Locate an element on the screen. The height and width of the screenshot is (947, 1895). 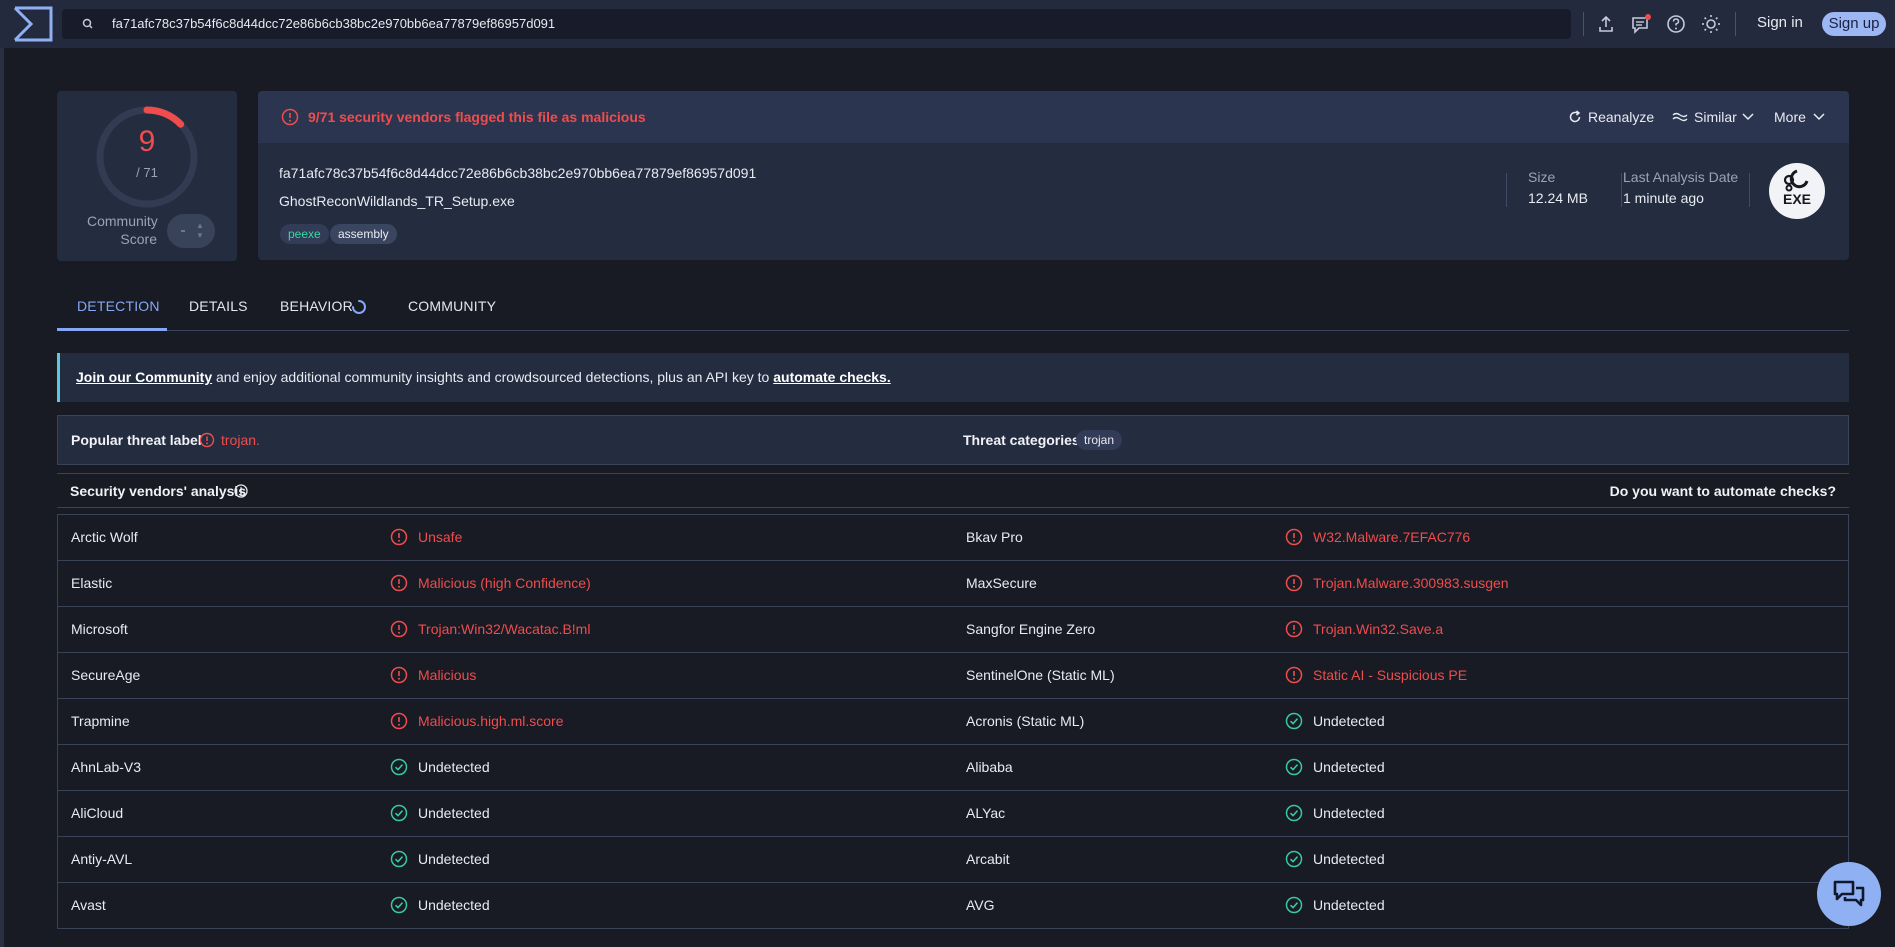
automate-checks-prompt: Do you want to automate checks? is located at coordinates (1723, 491).